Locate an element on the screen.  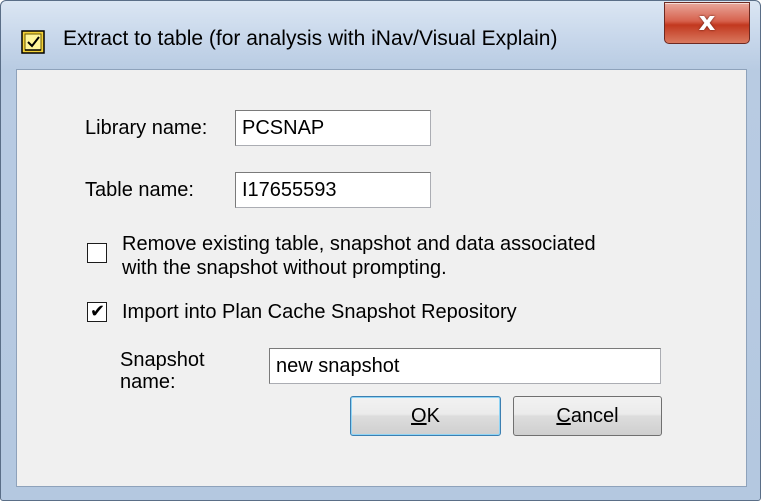
remove-existing-label-line2: with the snapshot without prompting. is located at coordinates (284, 268).